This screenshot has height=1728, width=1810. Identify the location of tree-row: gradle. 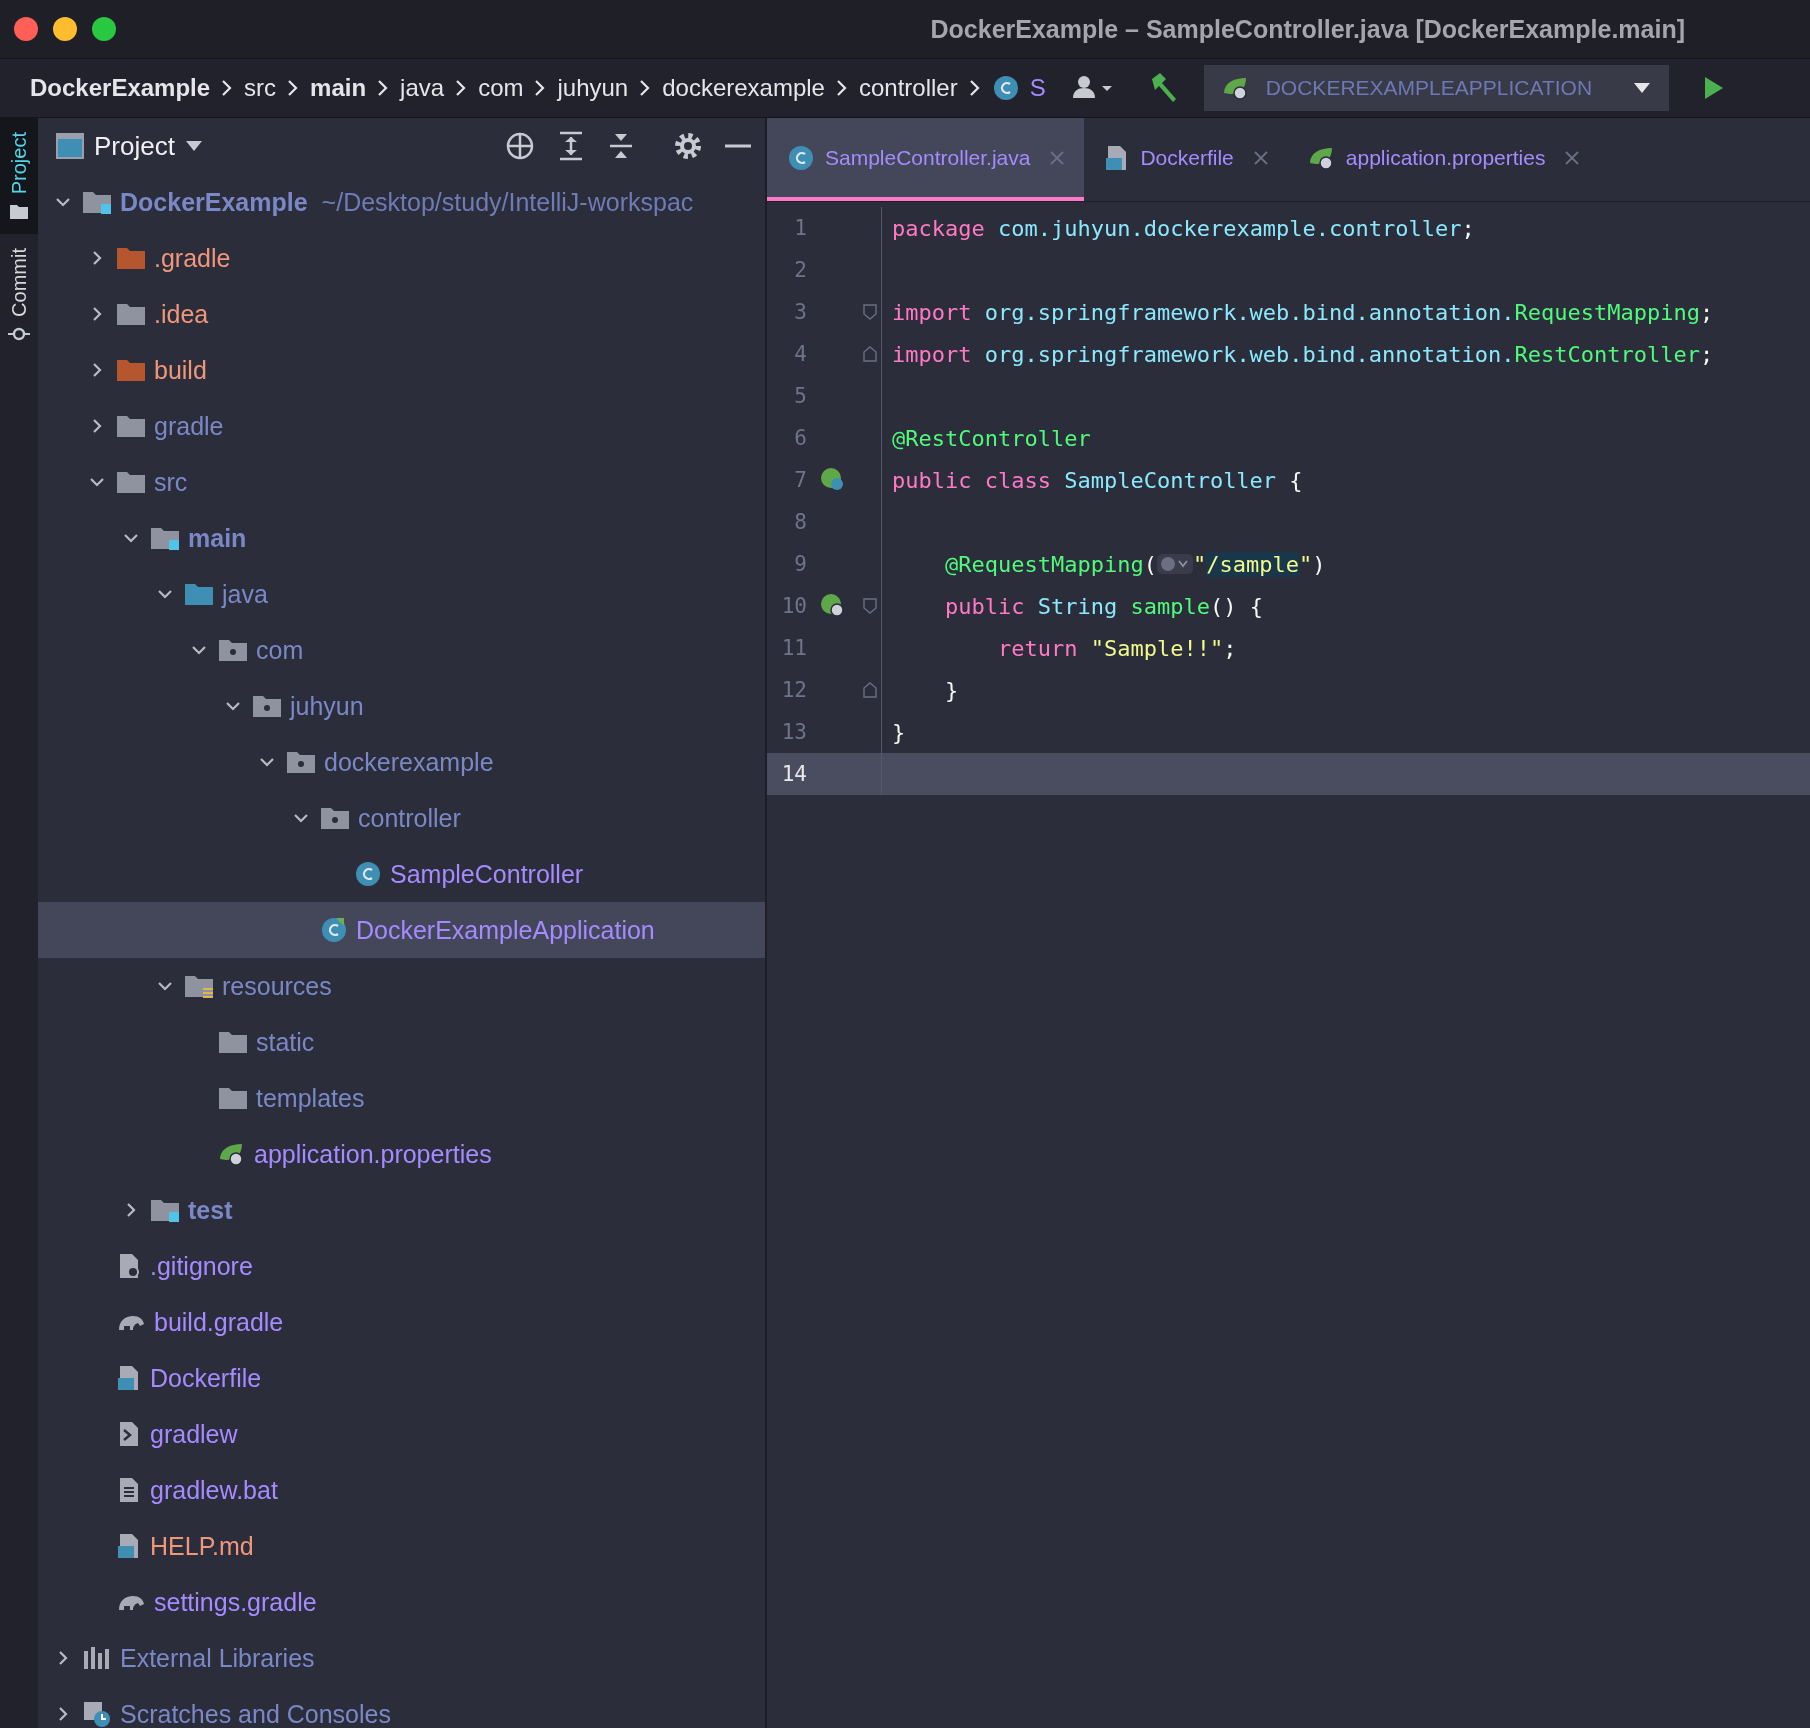
(401, 426).